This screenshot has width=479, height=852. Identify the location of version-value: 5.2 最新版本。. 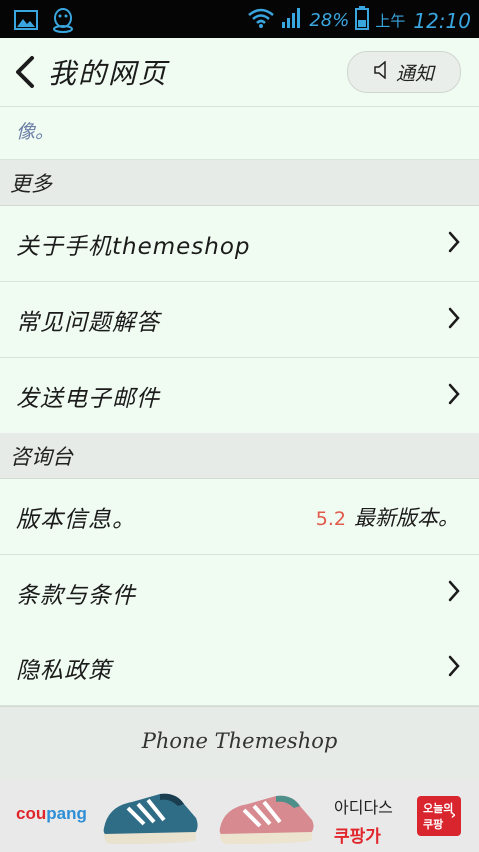
(387, 517).